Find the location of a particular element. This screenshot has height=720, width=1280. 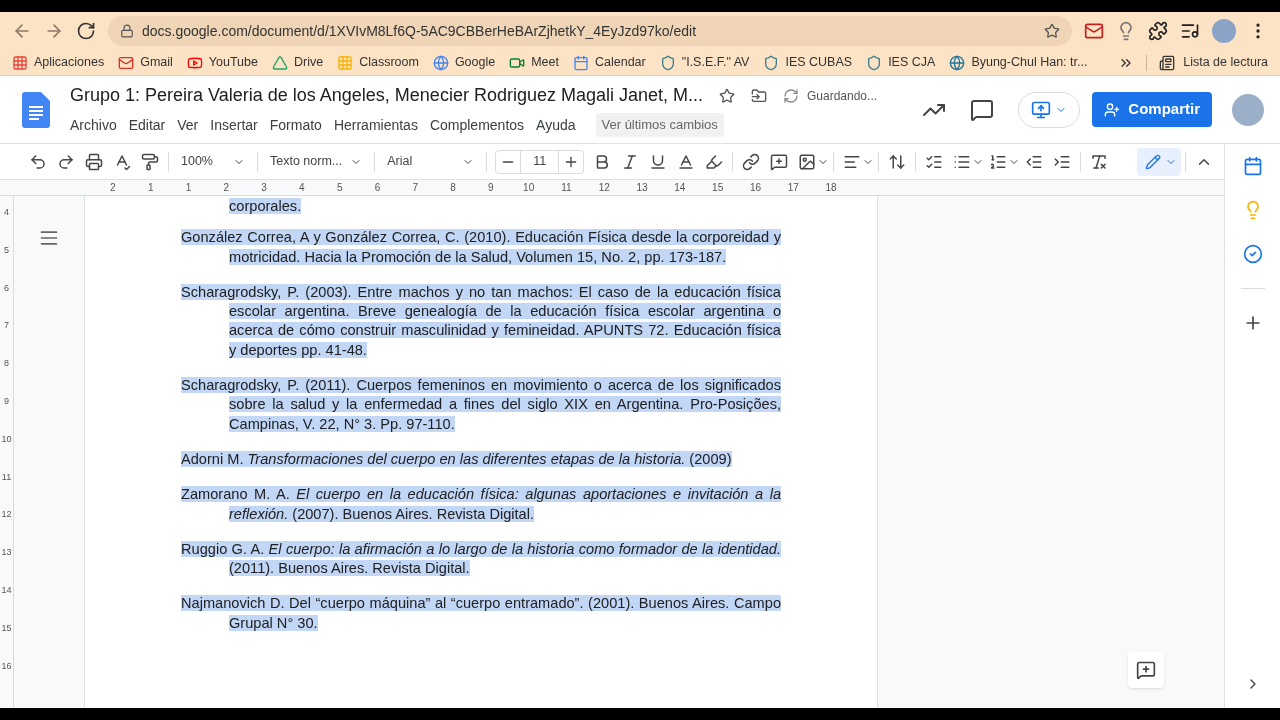

underline-icon is located at coordinates (658, 161).